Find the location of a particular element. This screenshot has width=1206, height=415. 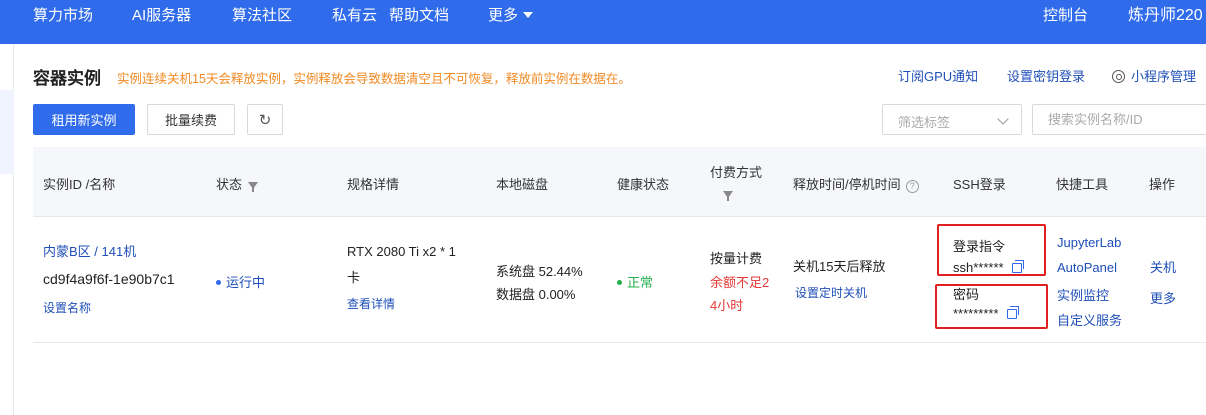

set-shutdown-link: 设置定时关机 is located at coordinates (831, 292).